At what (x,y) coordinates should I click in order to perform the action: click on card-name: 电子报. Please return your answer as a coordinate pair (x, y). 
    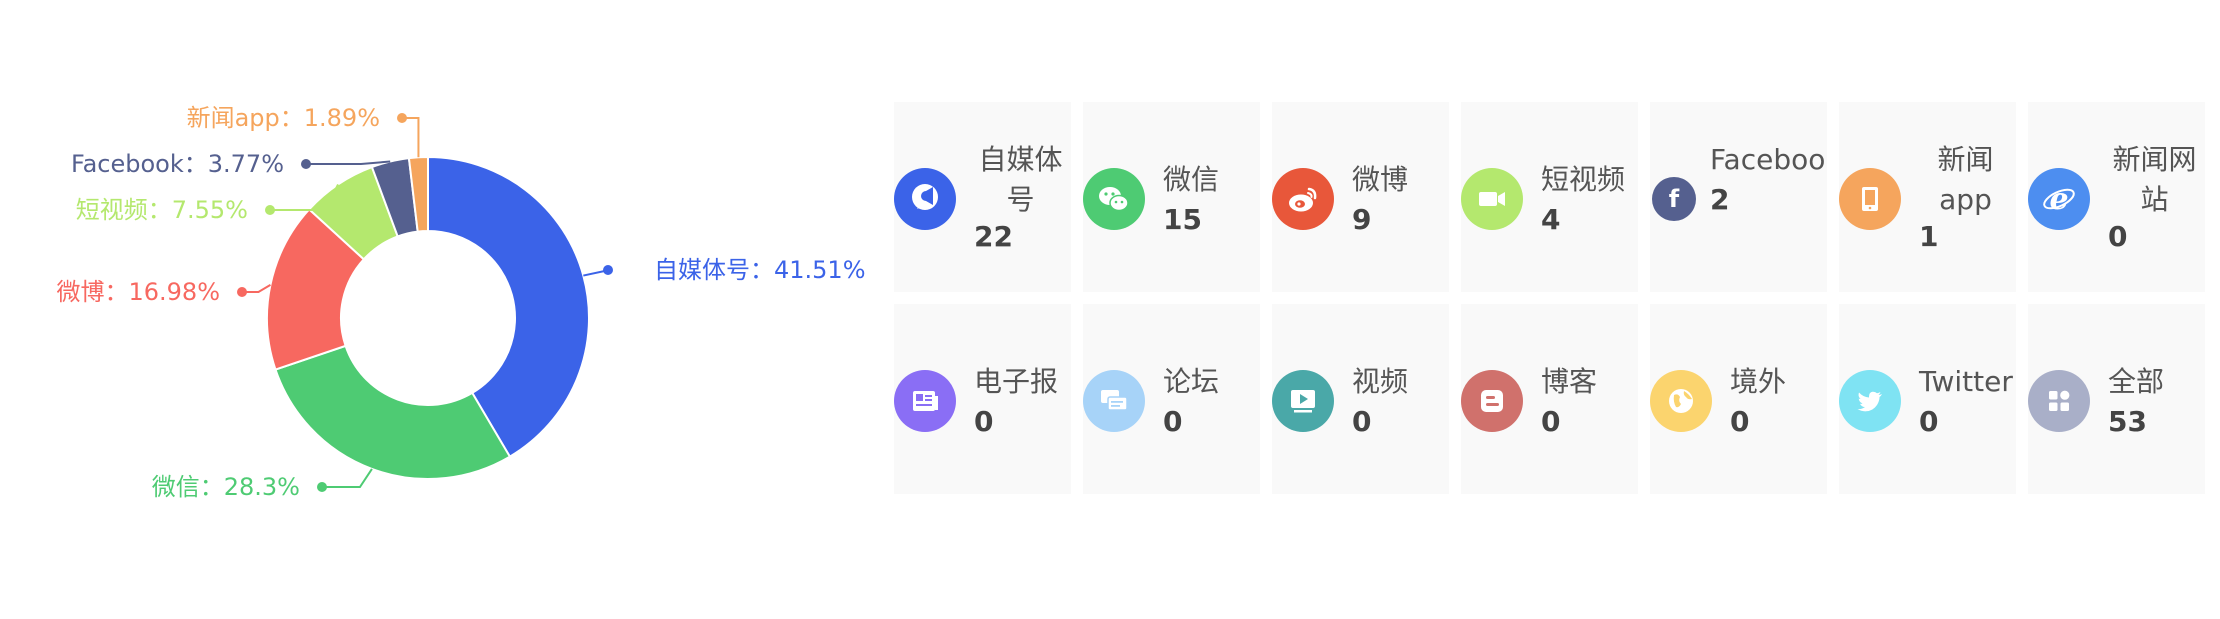
    Looking at the image, I should click on (1016, 381).